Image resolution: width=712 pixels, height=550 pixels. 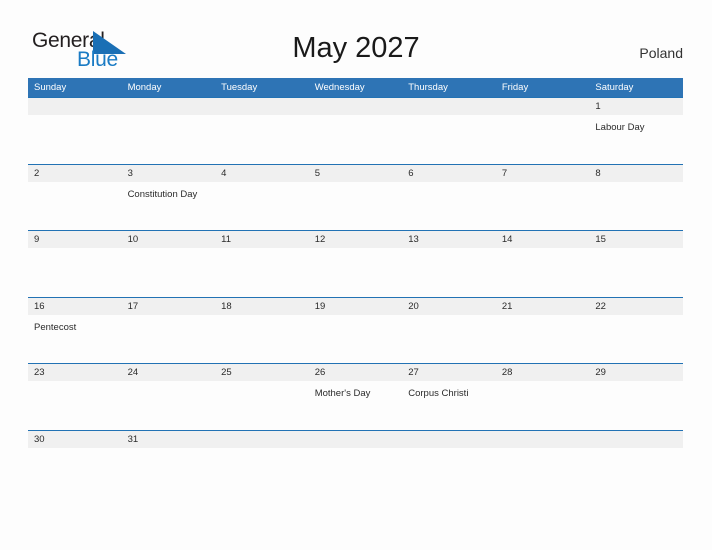 I want to click on day-cell: 28, so click(x=543, y=372).